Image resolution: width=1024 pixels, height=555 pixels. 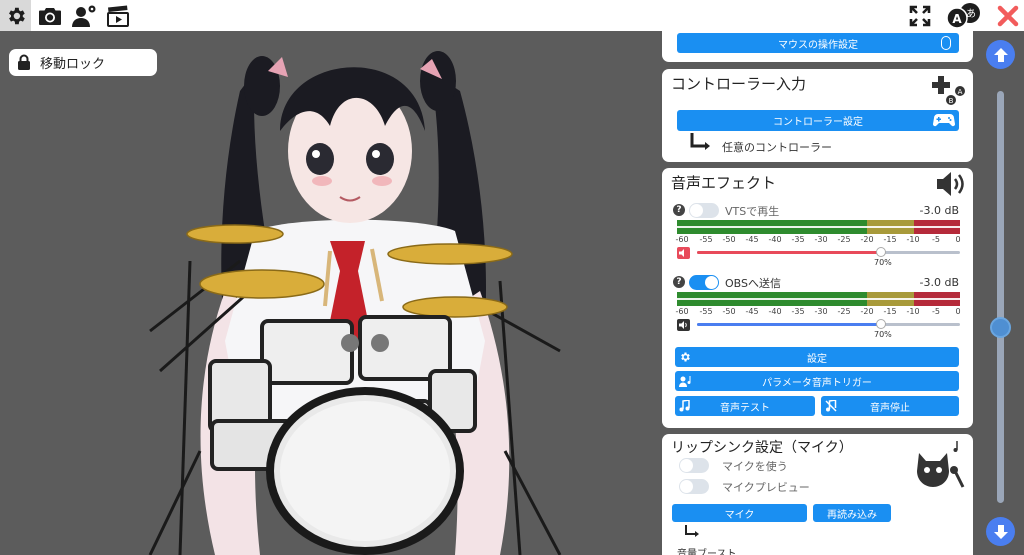 I want to click on language-button: Aあ, so click(x=964, y=15).